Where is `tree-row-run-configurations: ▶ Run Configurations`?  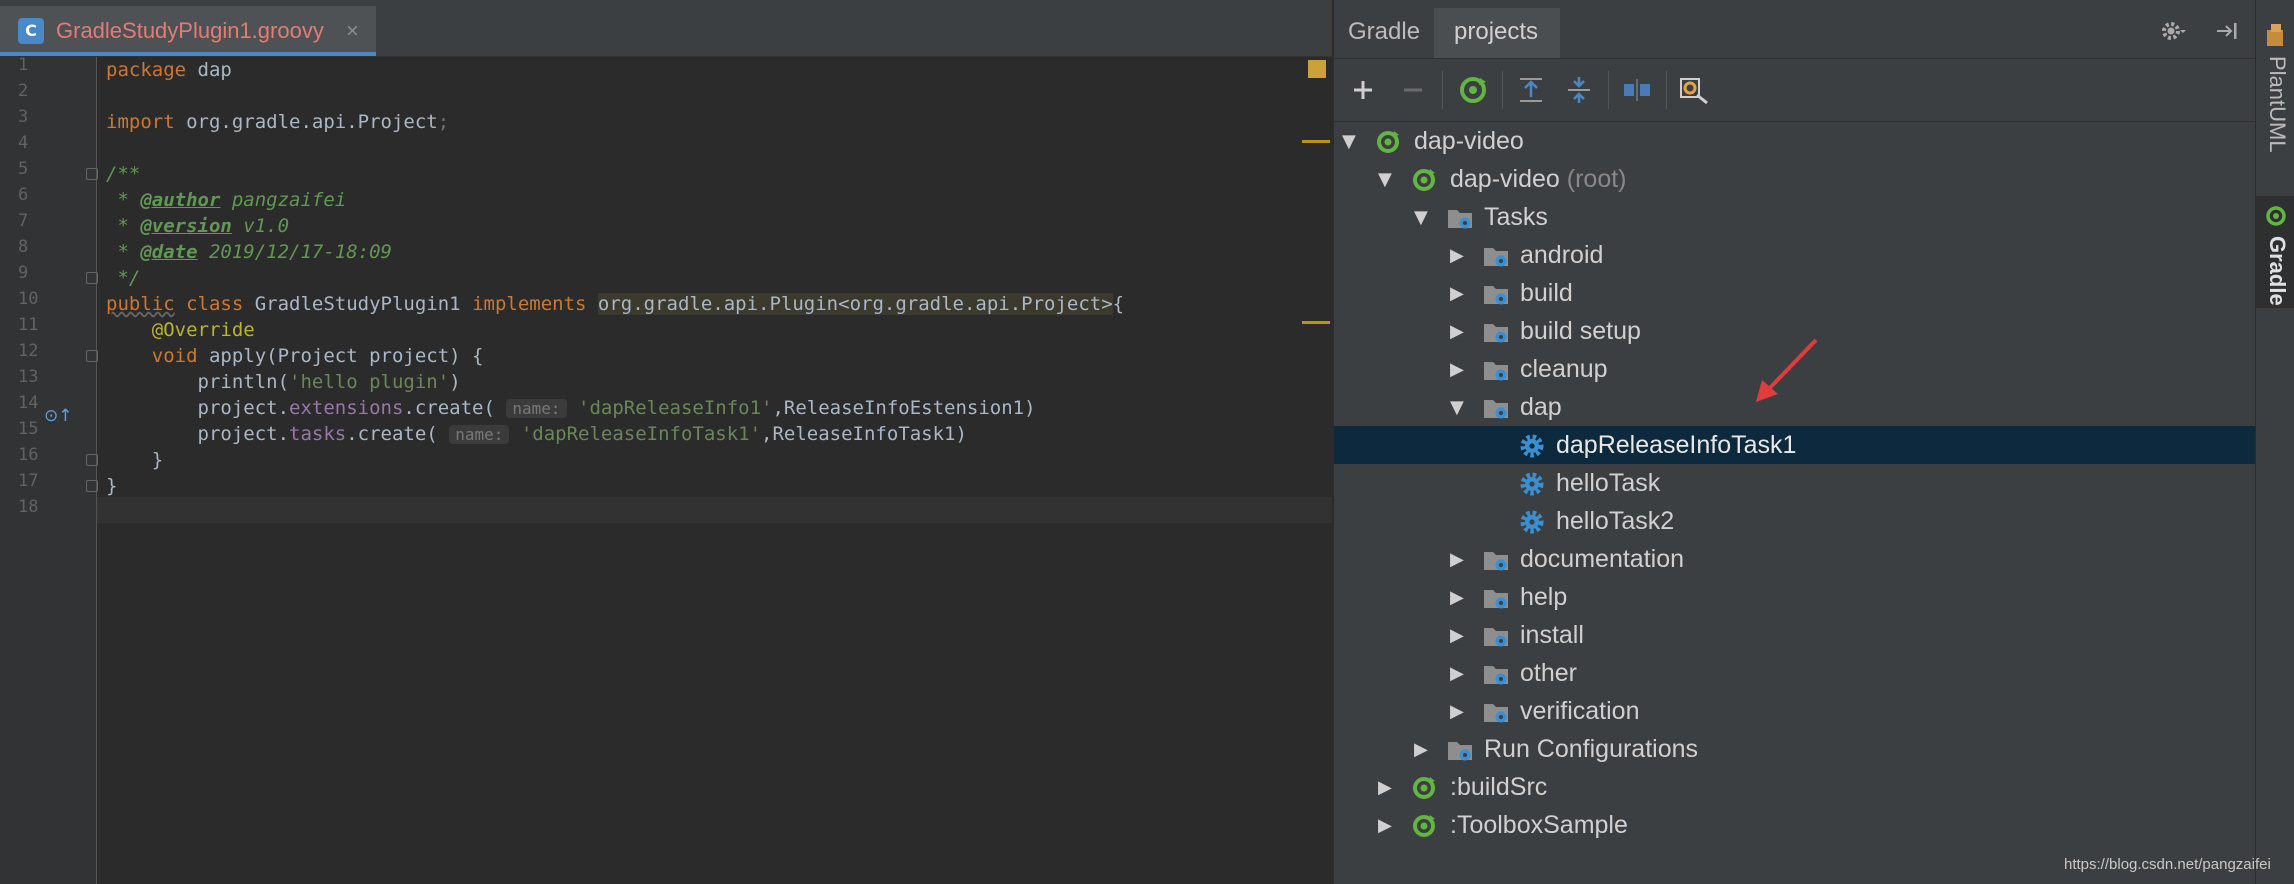 tree-row-run-configurations: ▶ Run Configurations is located at coordinates (1794, 749).